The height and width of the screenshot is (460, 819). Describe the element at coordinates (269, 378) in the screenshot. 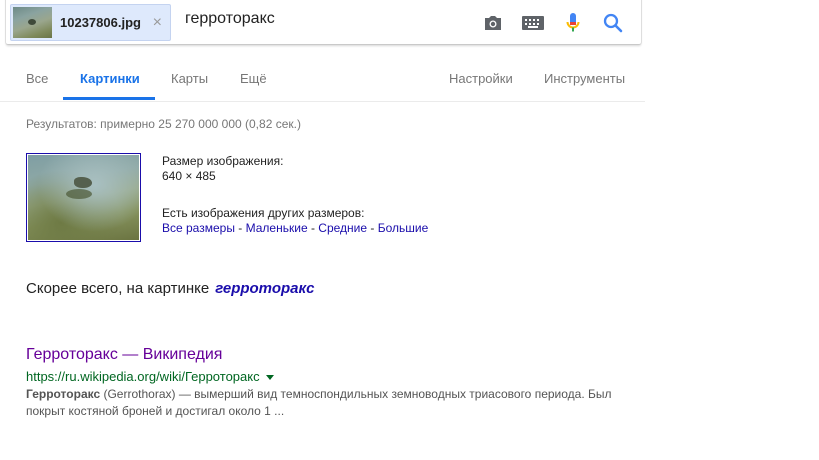

I see `result-menu-arrow-icon` at that location.